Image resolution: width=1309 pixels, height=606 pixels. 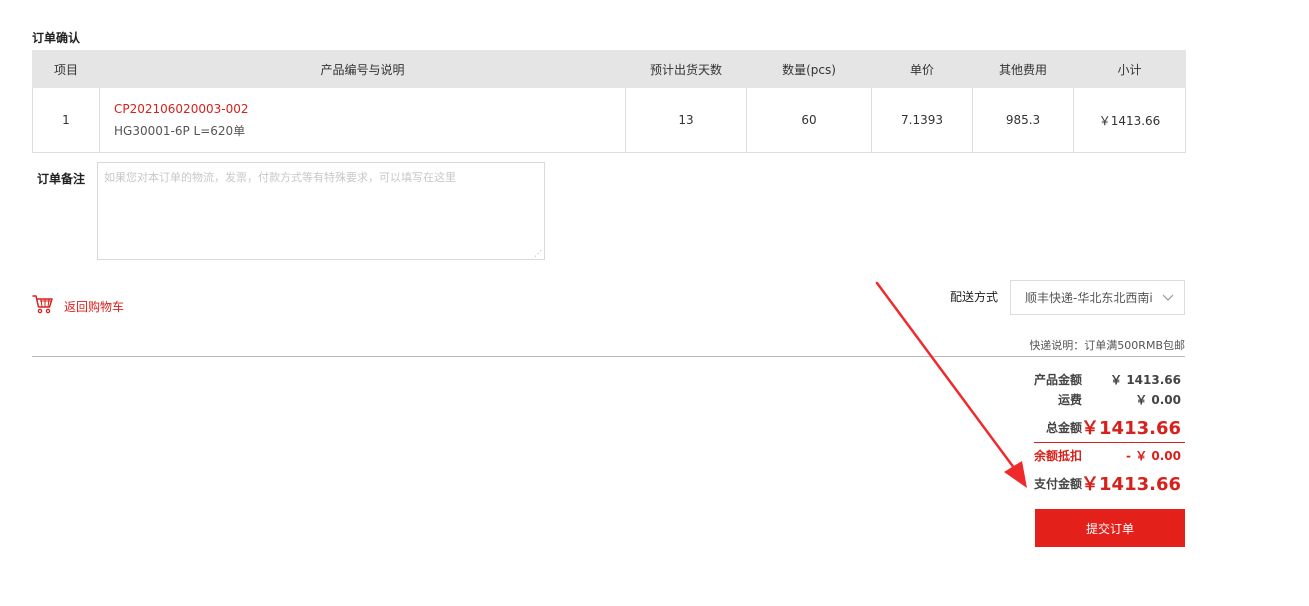 What do you see at coordinates (1145, 380) in the screenshot?
I see `product-amount-value: ￥ 1413.66` at bounding box center [1145, 380].